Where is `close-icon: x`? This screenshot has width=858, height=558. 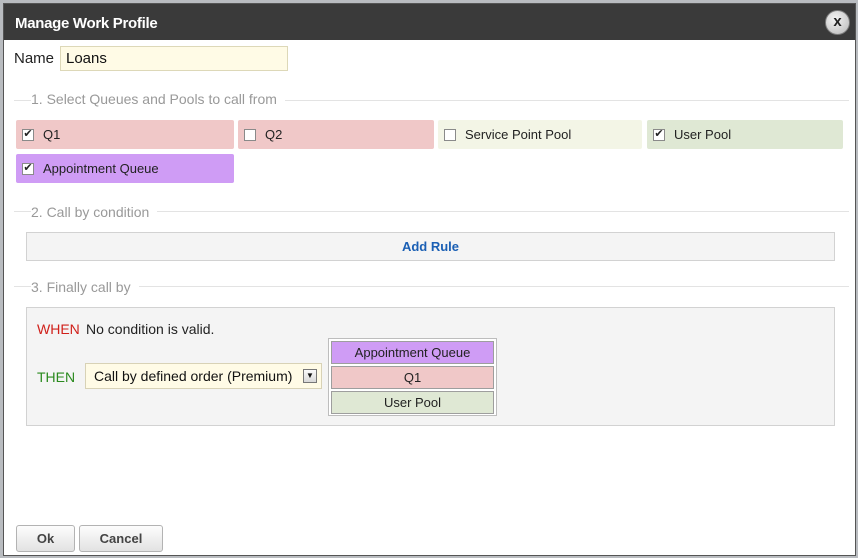
close-icon: x is located at coordinates (837, 21).